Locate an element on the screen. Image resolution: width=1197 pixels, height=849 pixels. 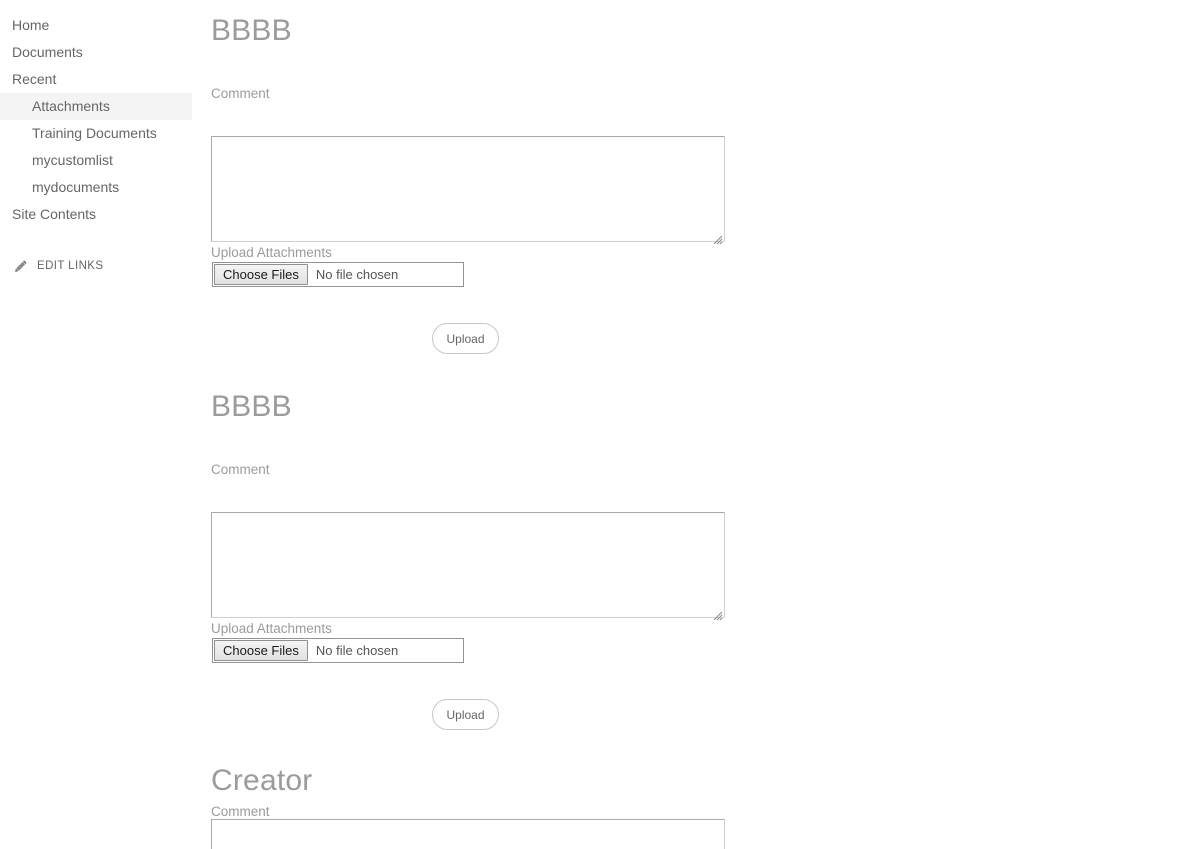
sidebar-item-label: mycustomlist is located at coordinates (72, 160).